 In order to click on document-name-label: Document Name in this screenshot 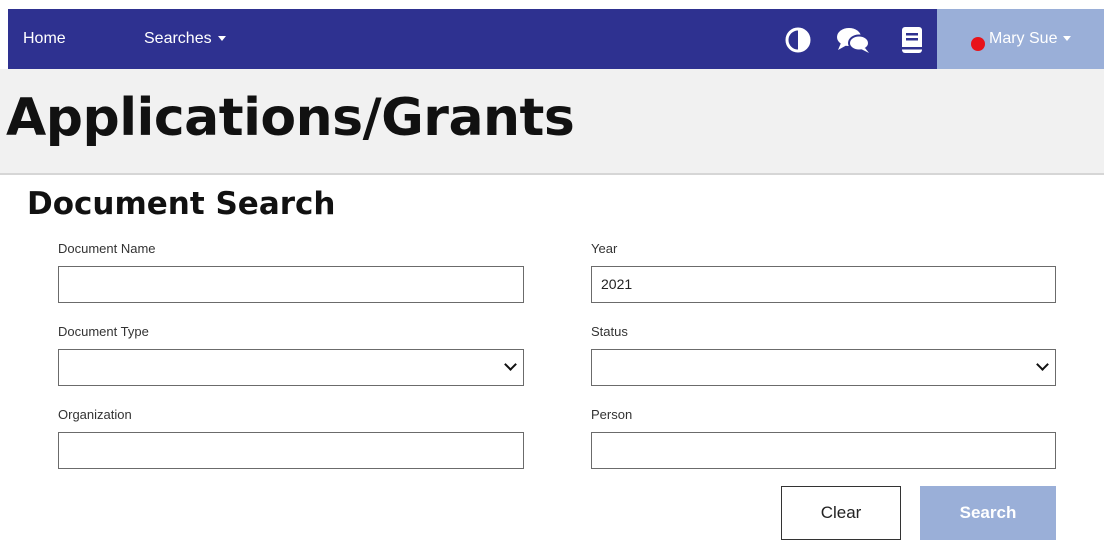, I will do `click(107, 248)`.